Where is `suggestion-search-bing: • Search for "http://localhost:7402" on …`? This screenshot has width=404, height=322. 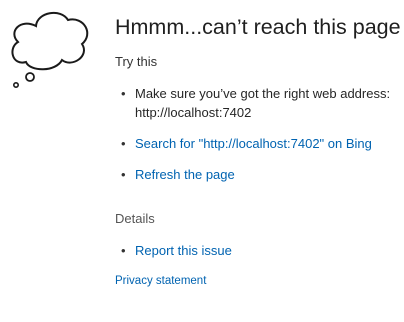
suggestion-search-bing: • Search for "http://localhost:7402" on … is located at coordinates (259, 143).